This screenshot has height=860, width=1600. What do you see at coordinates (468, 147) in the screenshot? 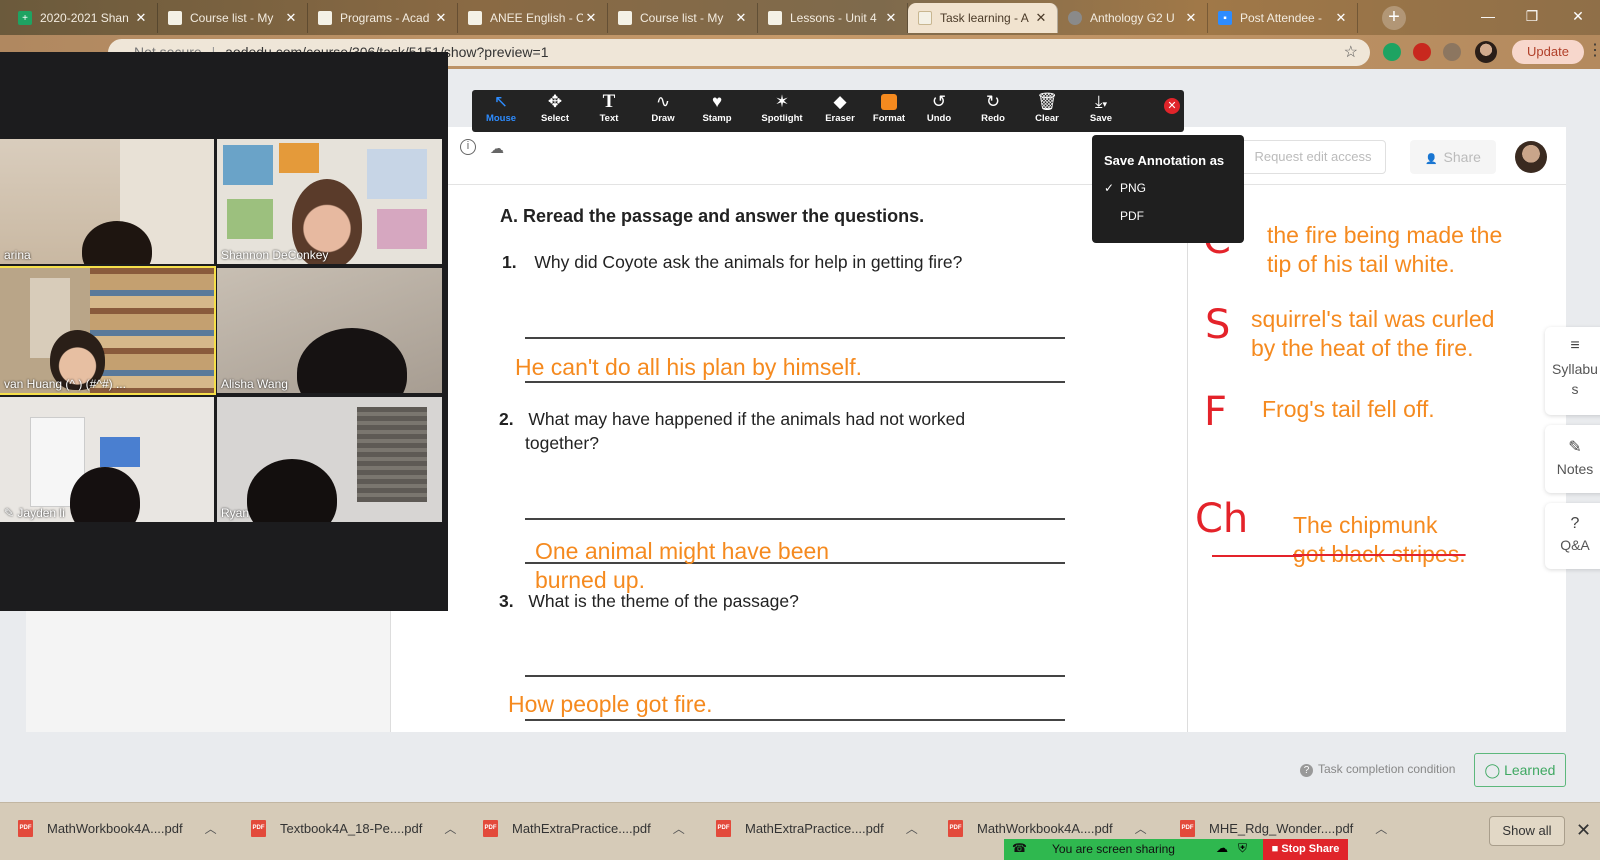
I see `info-icon: i` at bounding box center [468, 147].